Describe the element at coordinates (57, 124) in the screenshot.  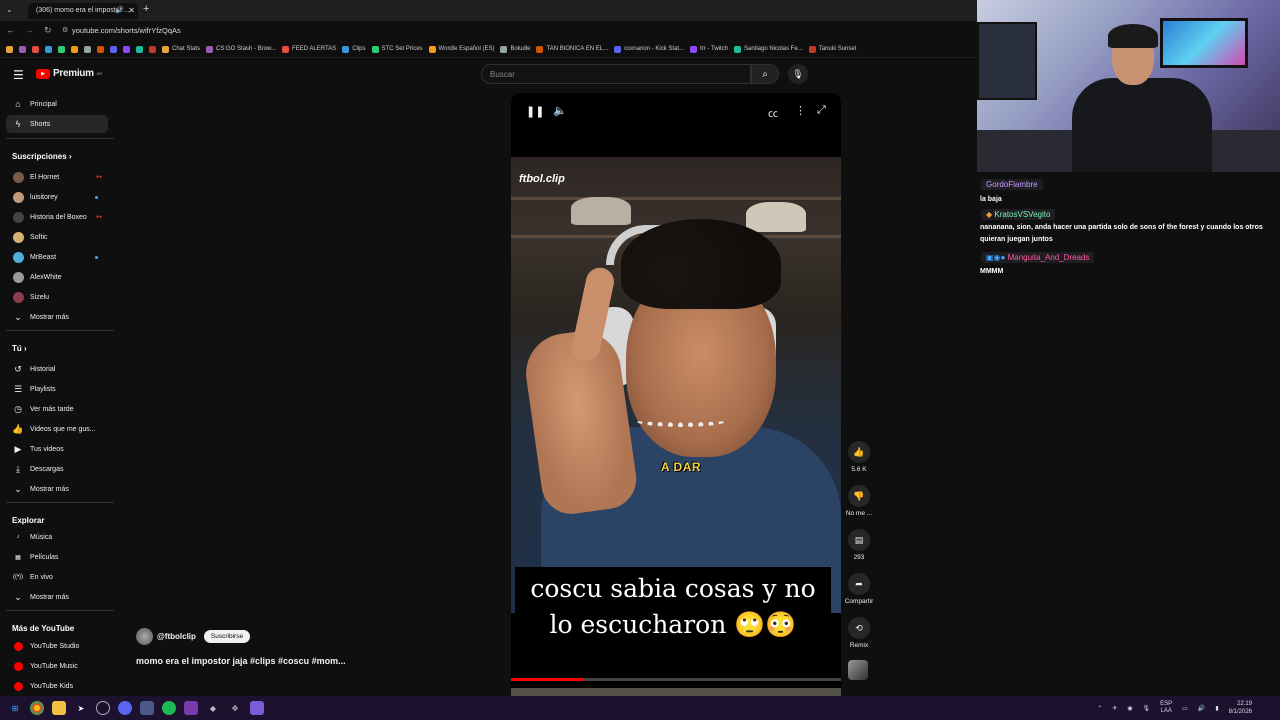
I see `sidebar-item: ϟ Shorts` at that location.